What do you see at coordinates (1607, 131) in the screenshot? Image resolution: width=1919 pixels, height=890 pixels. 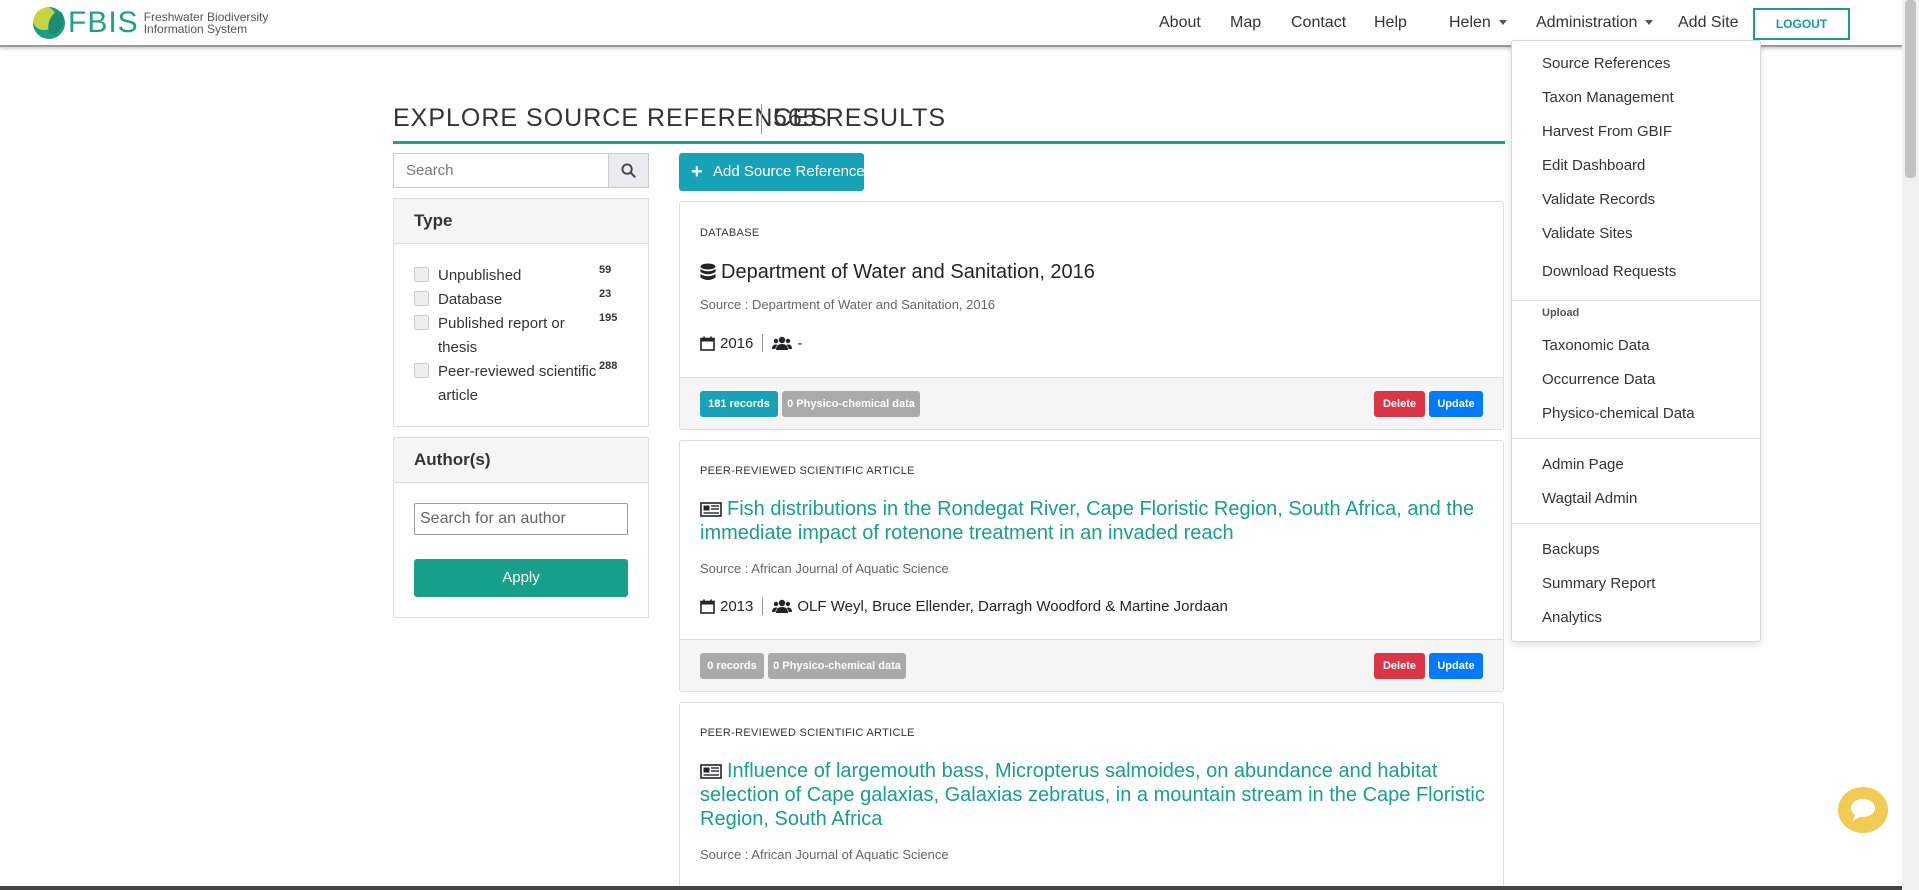 I see `dd-harvest-gbif: Harvest From GBIF` at bounding box center [1607, 131].